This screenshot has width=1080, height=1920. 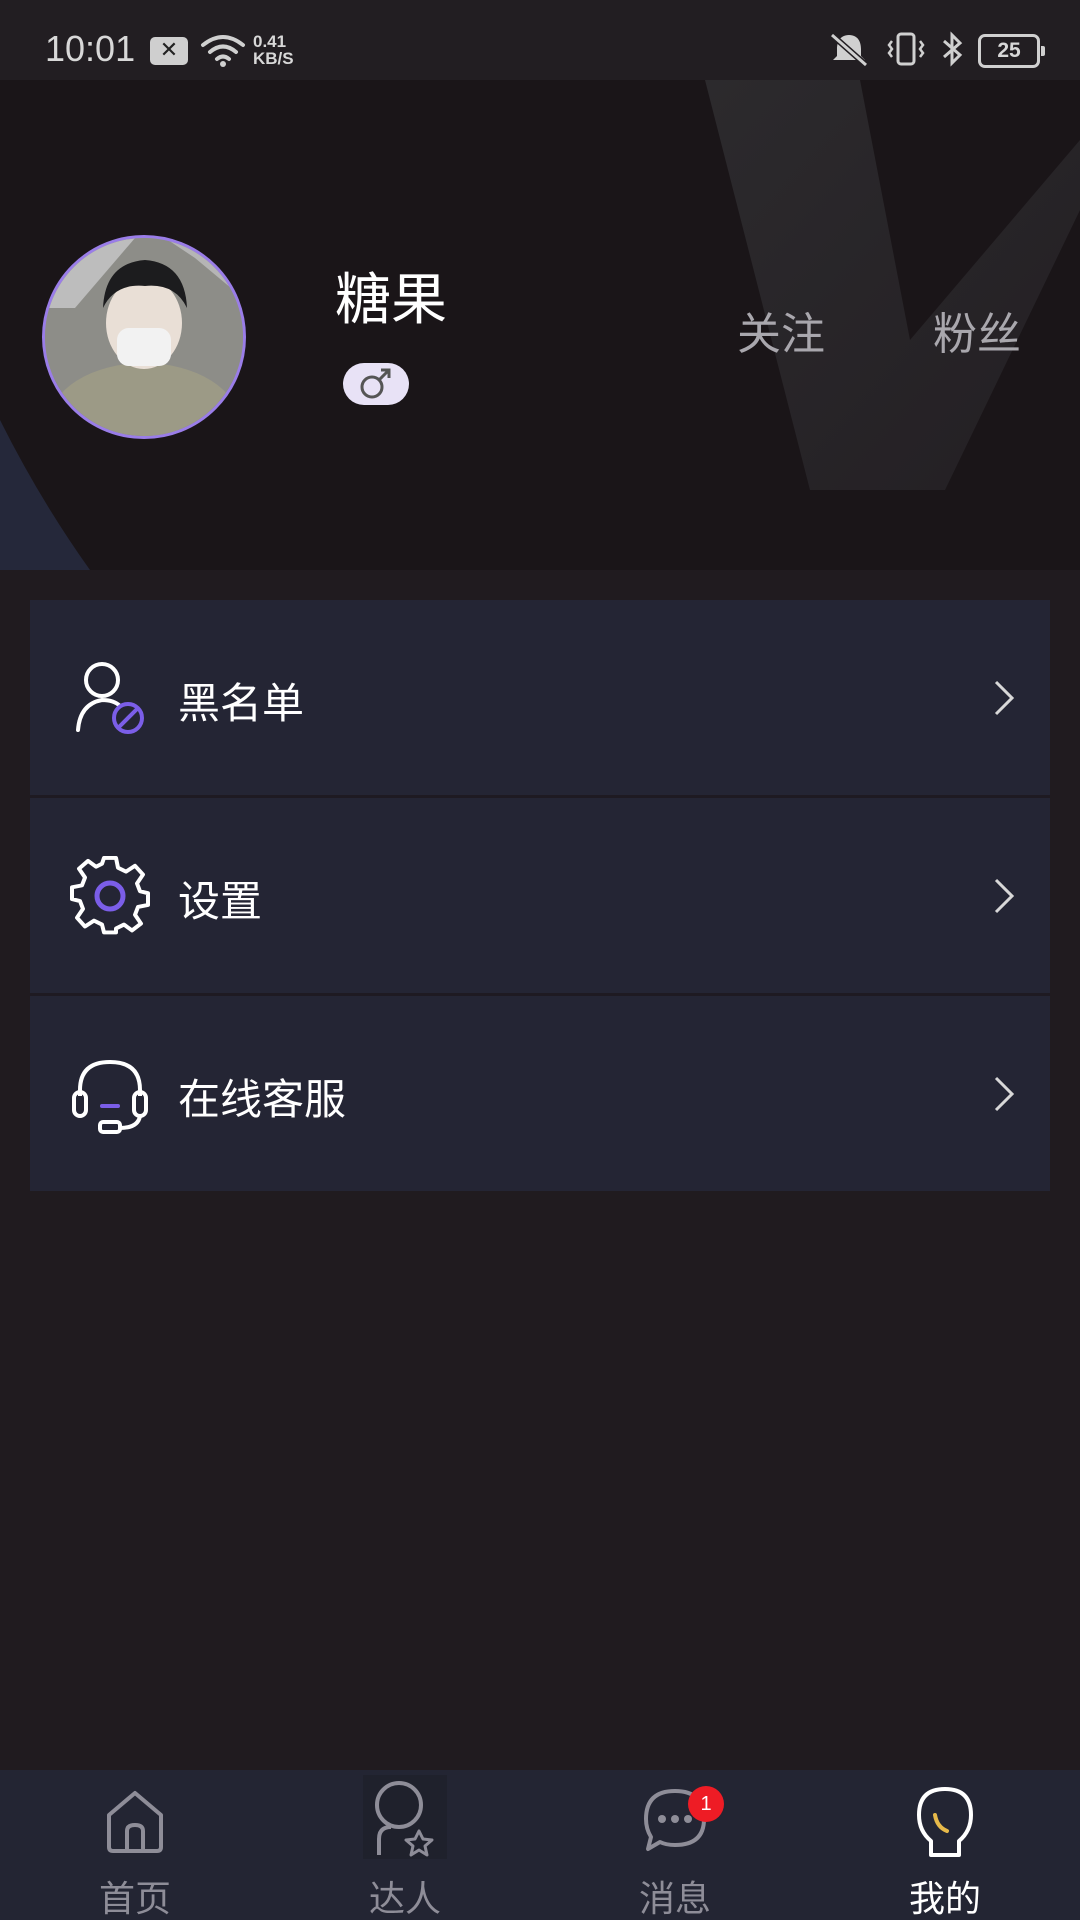 I want to click on nav-label-home: 首页, so click(x=134, y=1899).